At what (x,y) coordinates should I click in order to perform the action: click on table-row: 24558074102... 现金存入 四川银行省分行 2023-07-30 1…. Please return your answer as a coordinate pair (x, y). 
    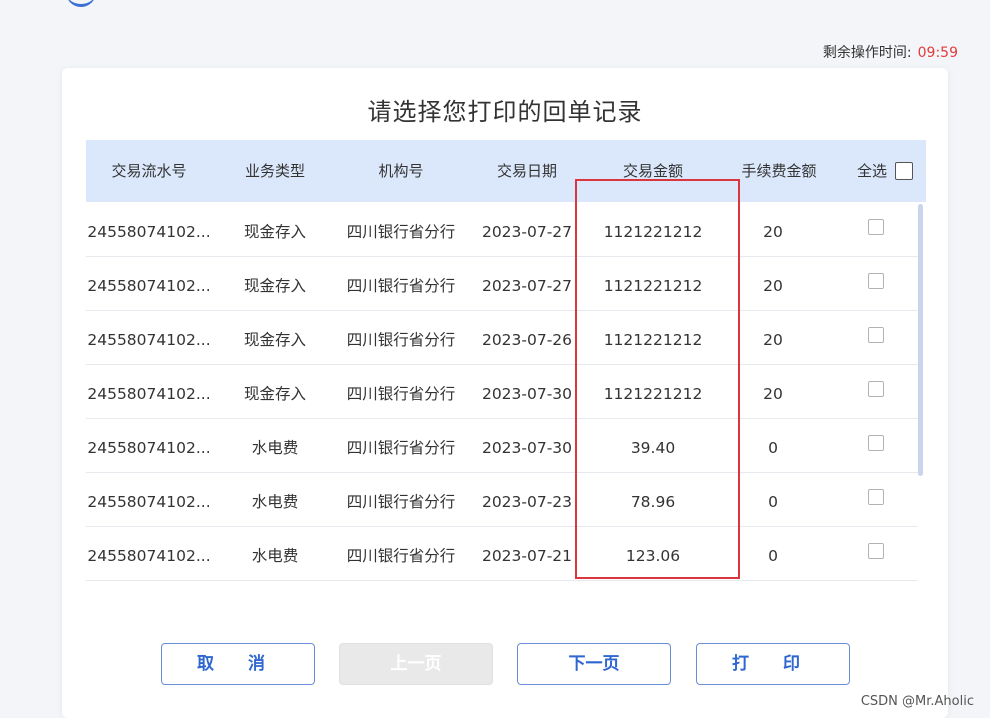
    Looking at the image, I should click on (502, 391).